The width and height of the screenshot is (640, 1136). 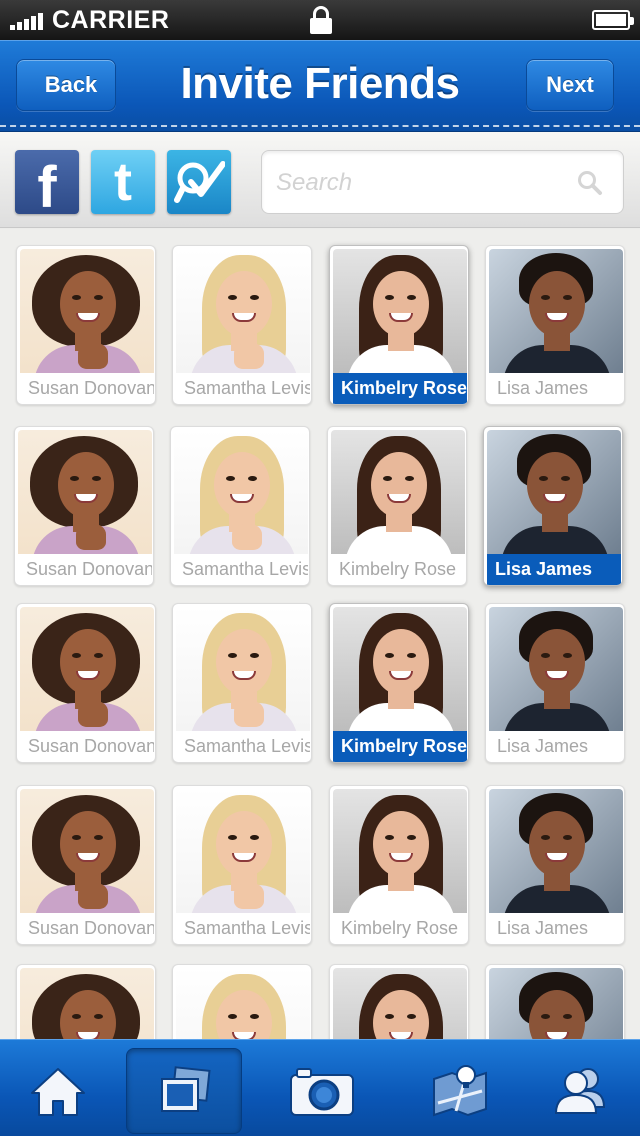 I want to click on search-box, so click(x=442, y=182).